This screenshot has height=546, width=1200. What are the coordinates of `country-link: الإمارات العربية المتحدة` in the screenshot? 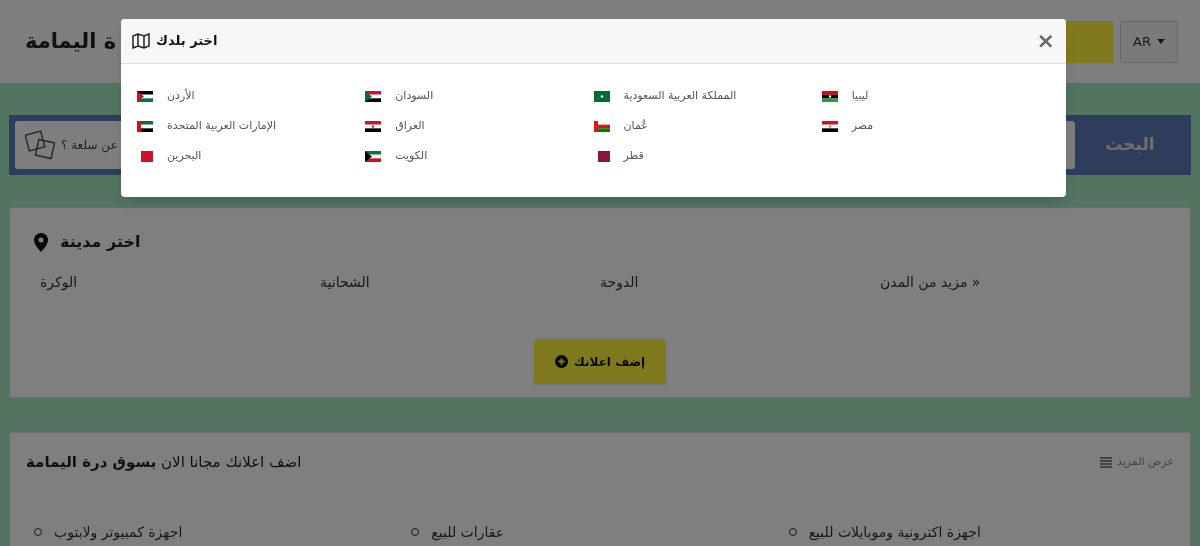 It's located at (222, 126).